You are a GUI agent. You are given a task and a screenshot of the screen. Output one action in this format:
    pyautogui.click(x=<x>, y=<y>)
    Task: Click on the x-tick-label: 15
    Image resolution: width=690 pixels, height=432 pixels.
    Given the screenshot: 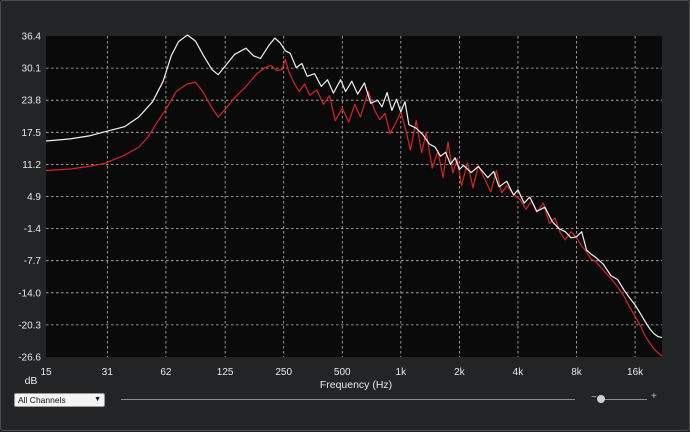 What is the action you would take?
    pyautogui.click(x=46, y=372)
    